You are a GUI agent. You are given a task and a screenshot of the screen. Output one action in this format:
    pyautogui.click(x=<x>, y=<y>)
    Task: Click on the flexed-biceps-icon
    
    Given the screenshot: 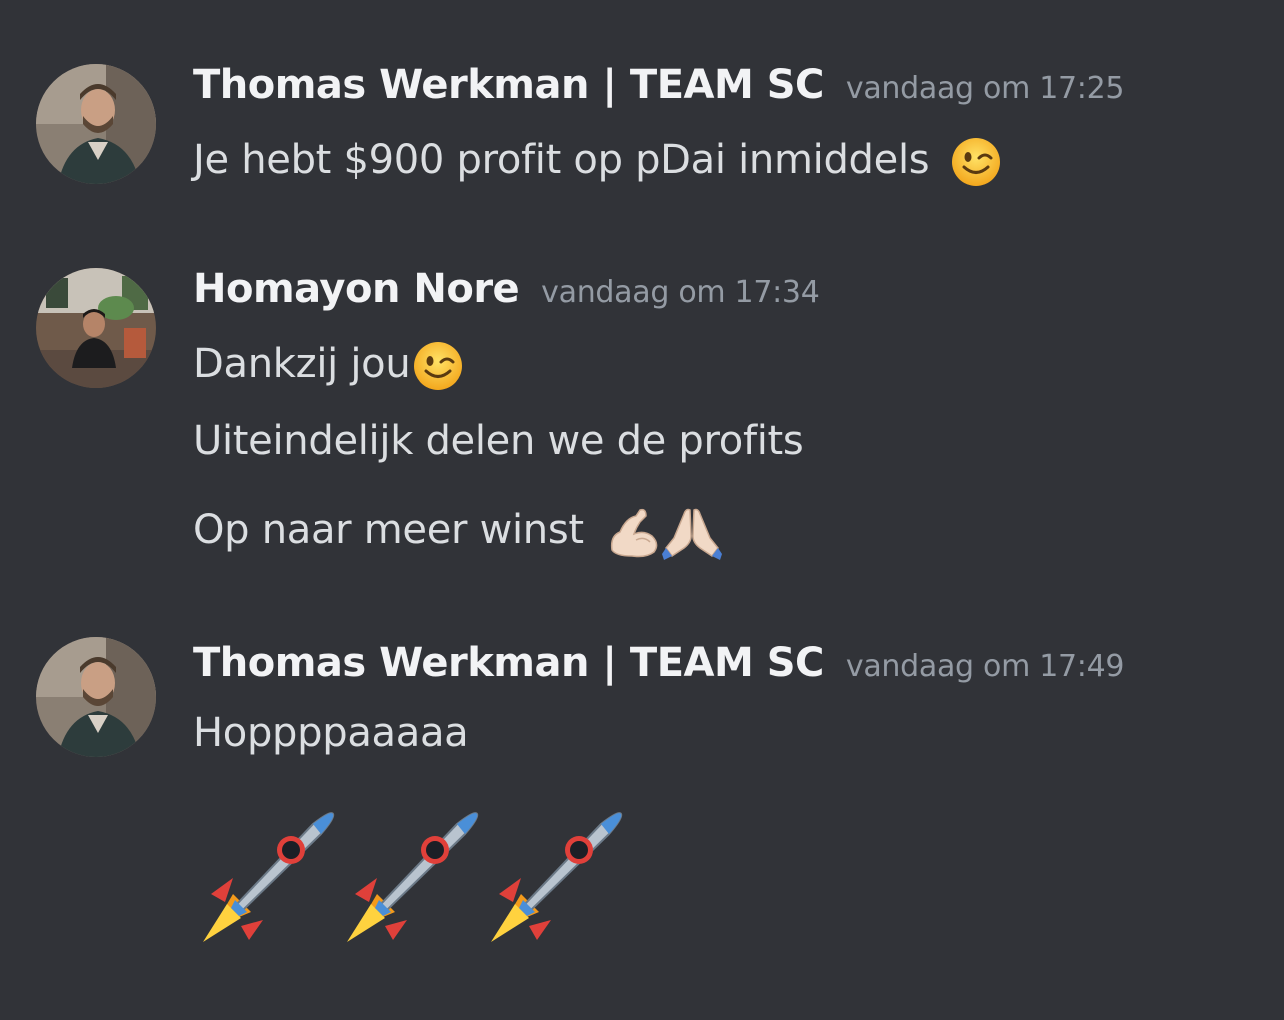 What is the action you would take?
    pyautogui.click(x=634, y=532)
    